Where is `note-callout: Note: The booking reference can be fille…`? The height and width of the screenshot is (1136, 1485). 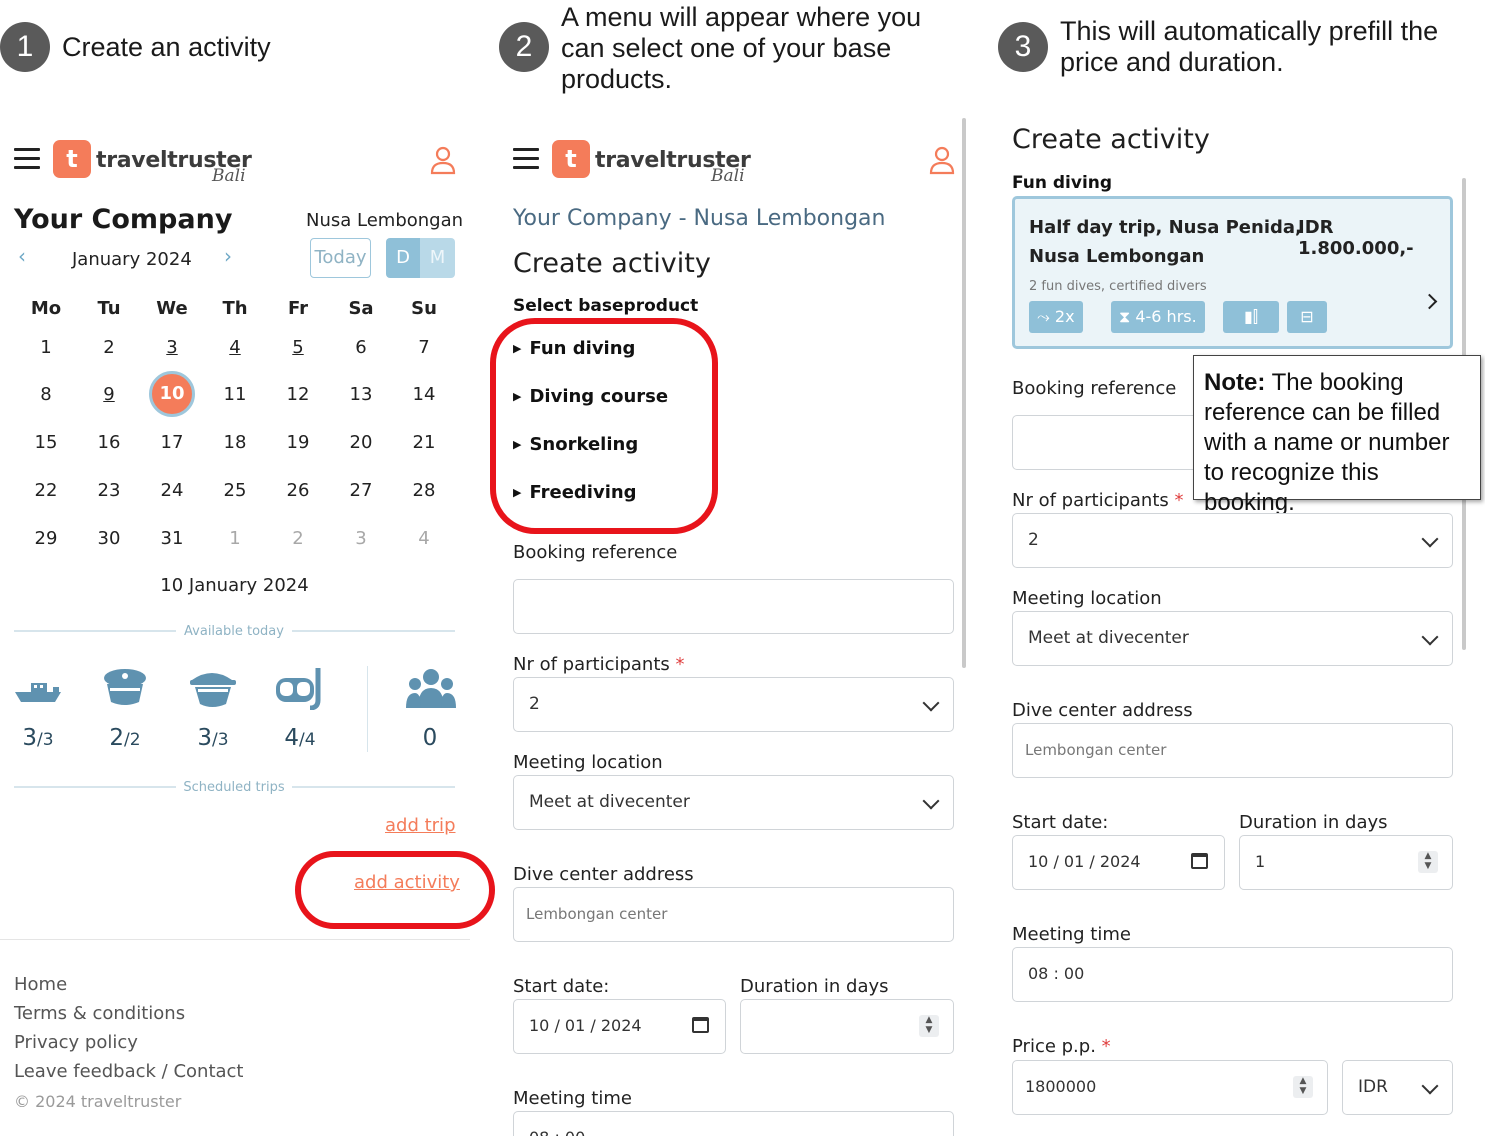 note-callout: Note: The booking reference can be fille… is located at coordinates (1337, 435).